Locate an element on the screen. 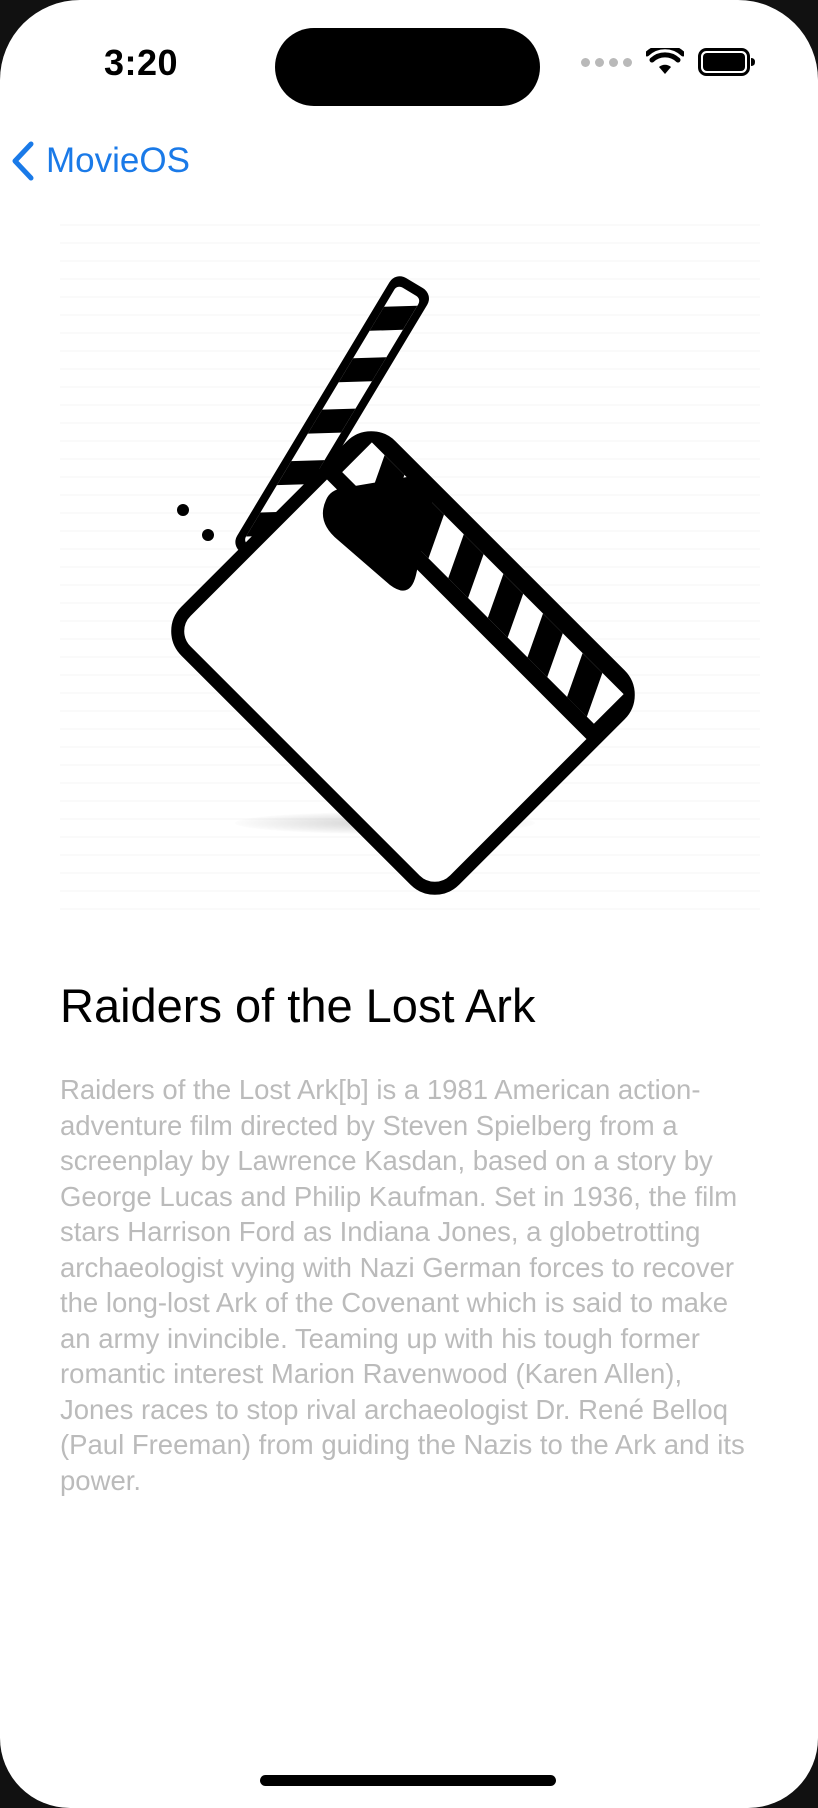 The width and height of the screenshot is (818, 1808). chevron-left-icon is located at coordinates (23, 161).